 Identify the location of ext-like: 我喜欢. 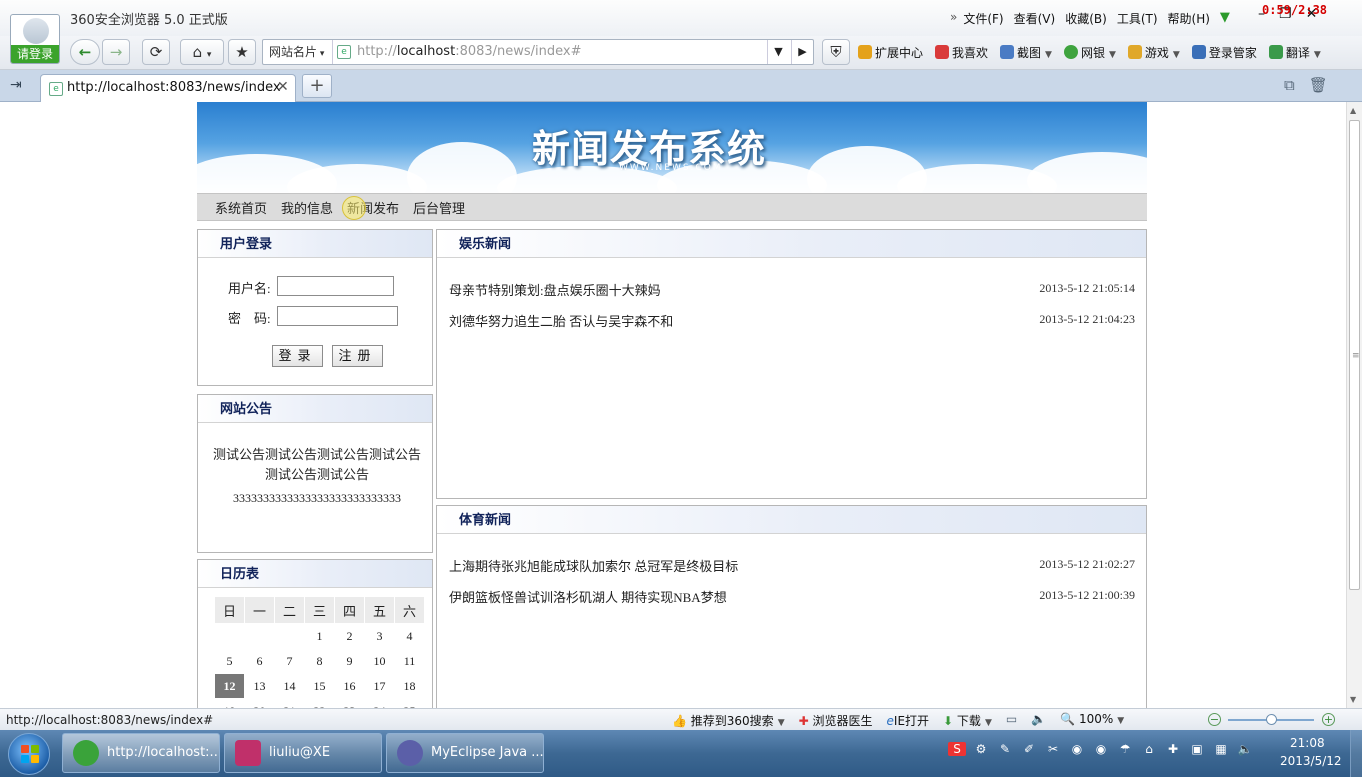
(961, 52).